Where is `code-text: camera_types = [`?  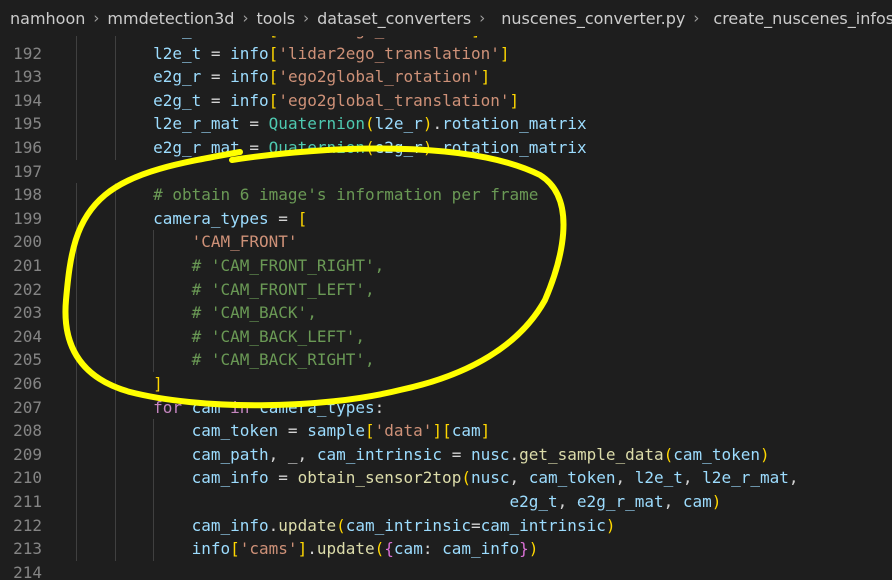
code-text: camera_types = [ is located at coordinates (191, 219).